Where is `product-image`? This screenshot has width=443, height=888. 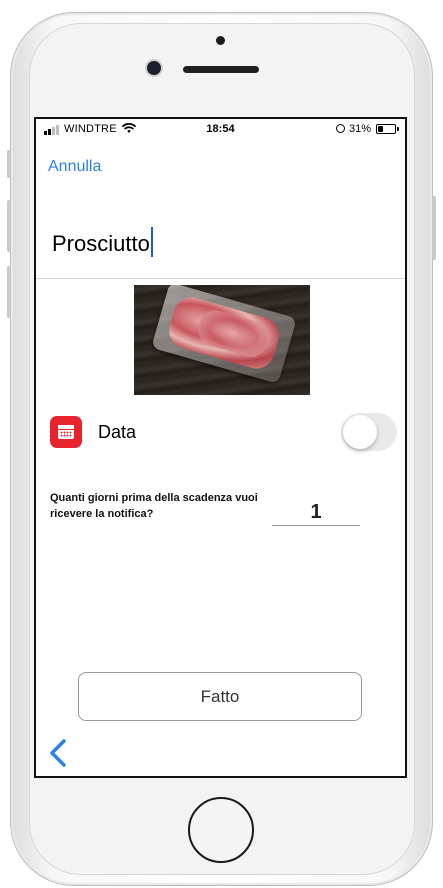
product-image is located at coordinates (222, 340).